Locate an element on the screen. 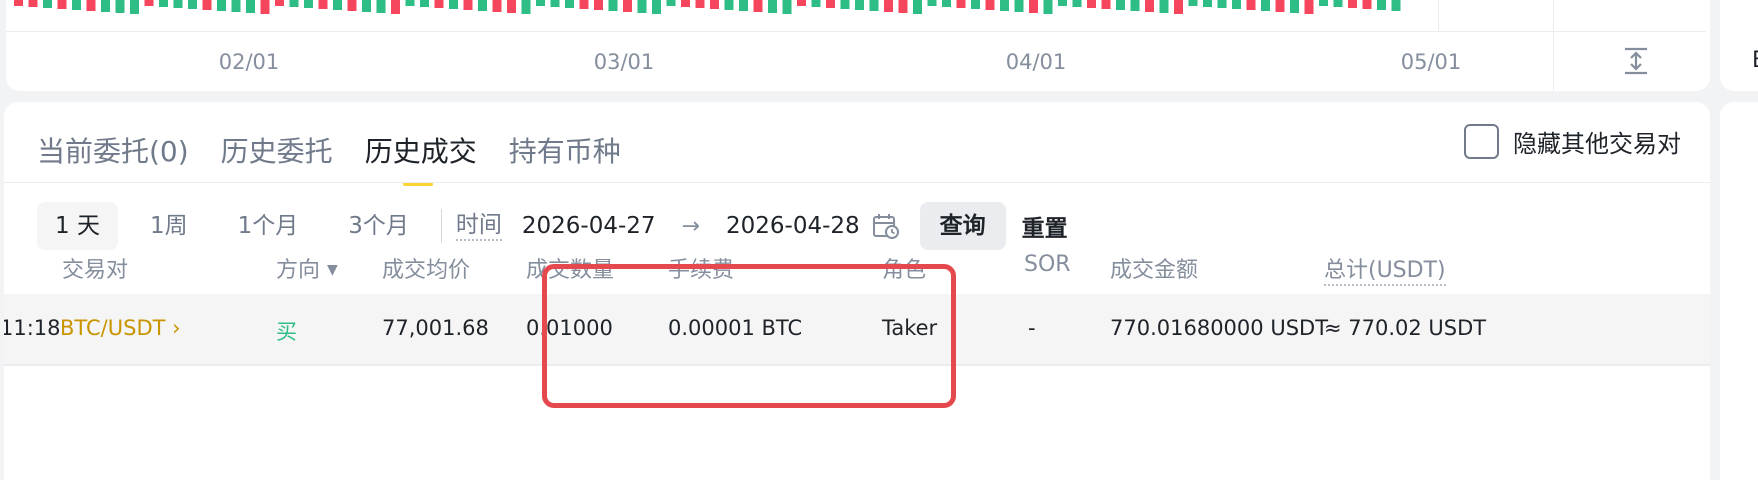  hide-other-pairs-toggle: 隐藏其他交易对 is located at coordinates (1572, 141).